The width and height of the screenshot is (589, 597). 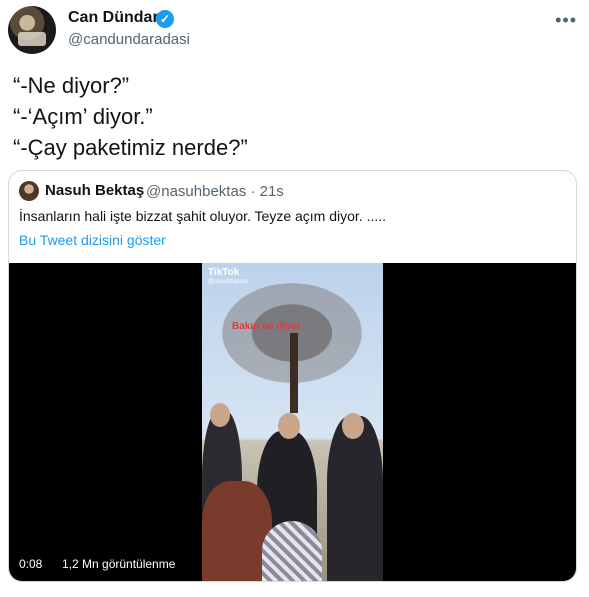 What do you see at coordinates (129, 39) in the screenshot?
I see `author-handle: @candundaradasi` at bounding box center [129, 39].